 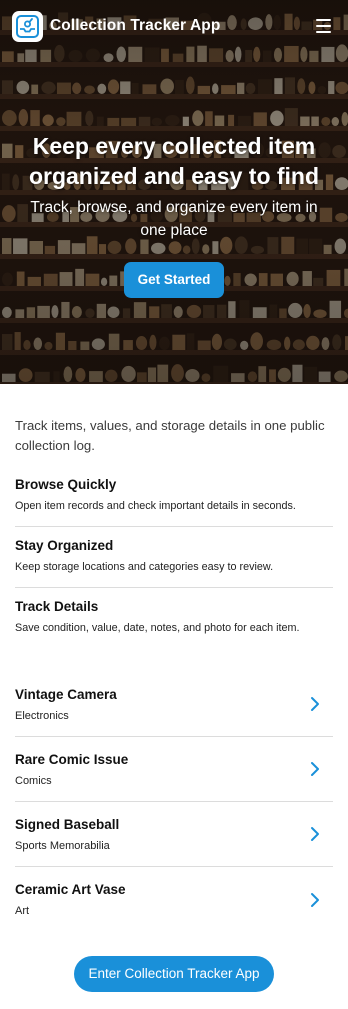 What do you see at coordinates (57, 606) in the screenshot?
I see `feature-title: Track Details` at bounding box center [57, 606].